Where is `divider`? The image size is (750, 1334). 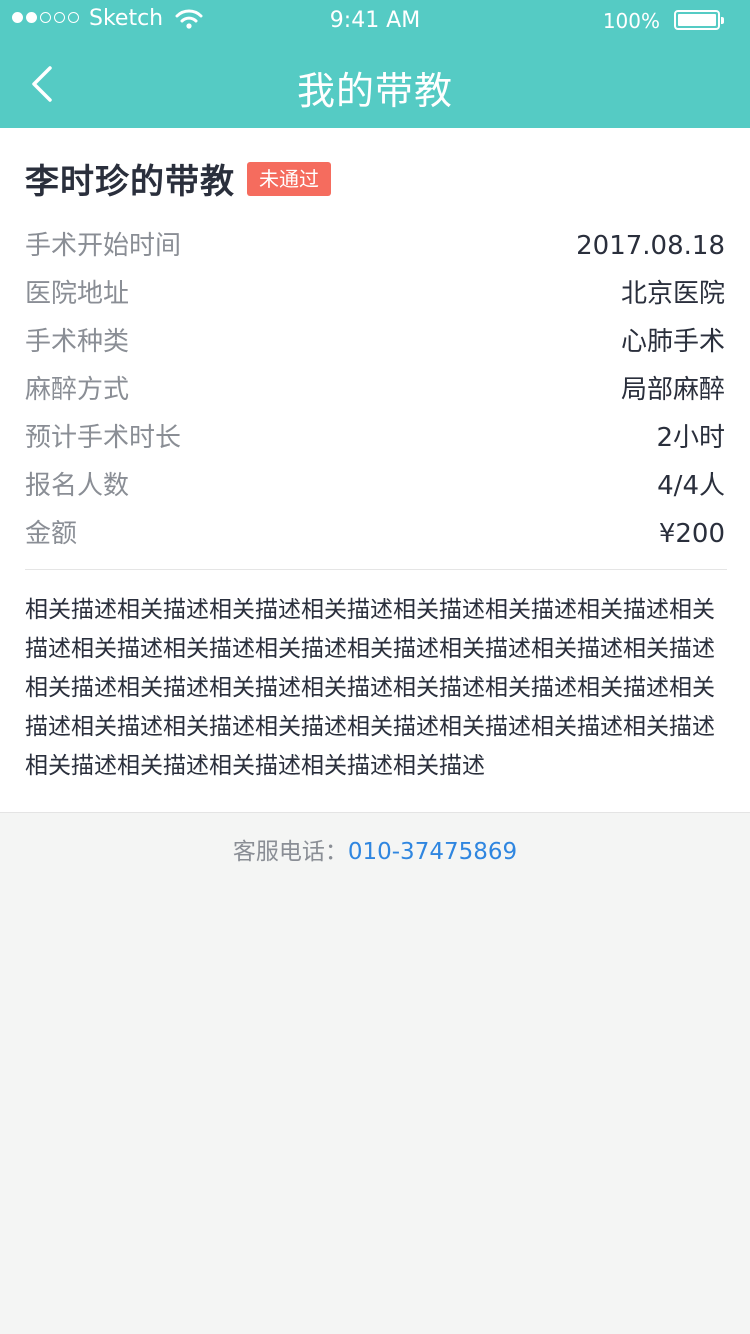 divider is located at coordinates (376, 569).